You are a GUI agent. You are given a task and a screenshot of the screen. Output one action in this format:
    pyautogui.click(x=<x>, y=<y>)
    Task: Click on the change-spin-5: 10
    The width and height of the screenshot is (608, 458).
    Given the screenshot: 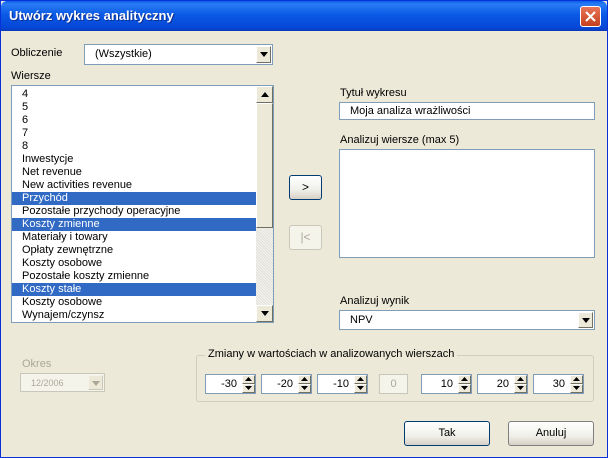 What is the action you would take?
    pyautogui.click(x=446, y=384)
    